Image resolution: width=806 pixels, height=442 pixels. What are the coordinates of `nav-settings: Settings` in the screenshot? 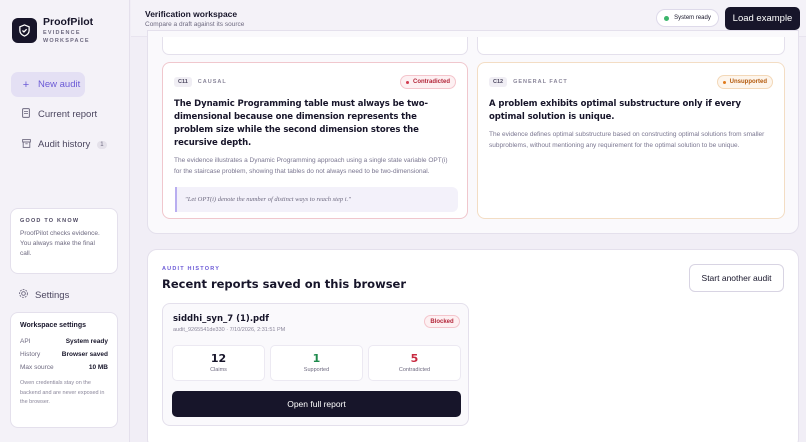 It's located at (43, 295).